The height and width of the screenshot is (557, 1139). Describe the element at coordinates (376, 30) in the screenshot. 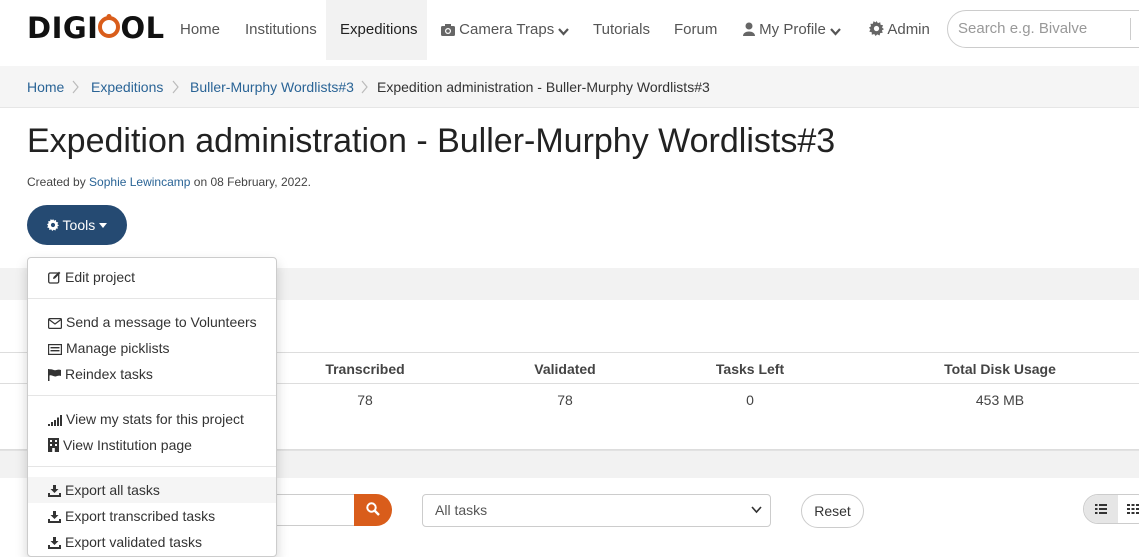

I see `nav-expeditions: Expeditions` at that location.